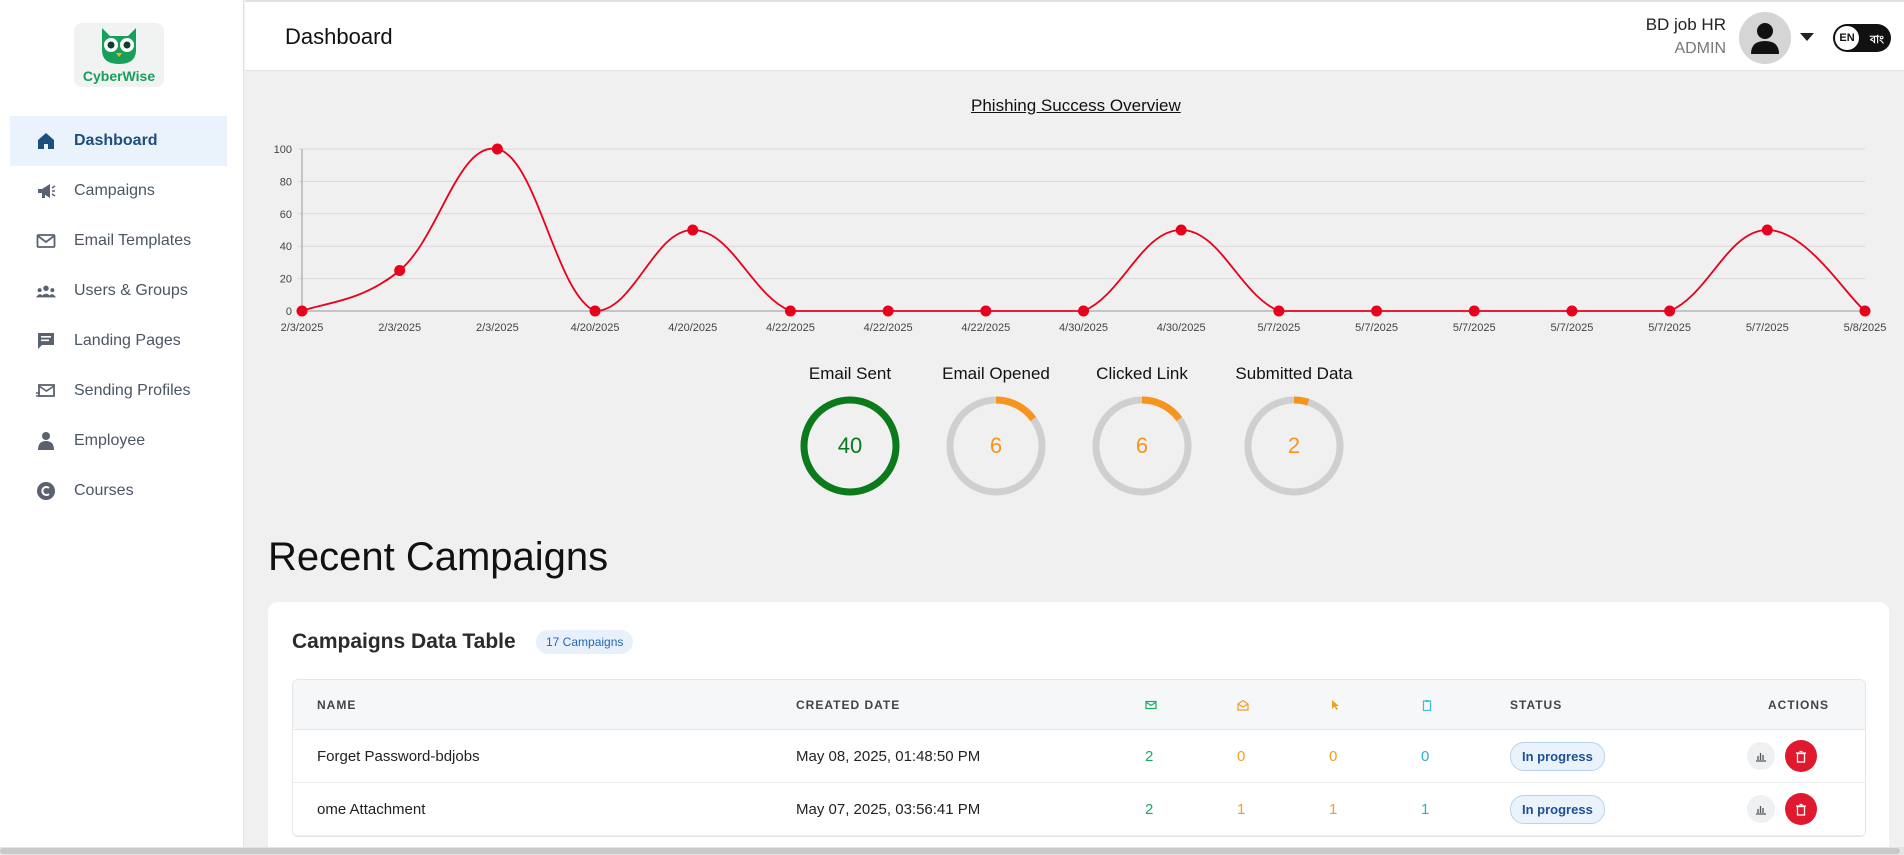  I want to click on campaign-submitted-count: 0, so click(1425, 756).